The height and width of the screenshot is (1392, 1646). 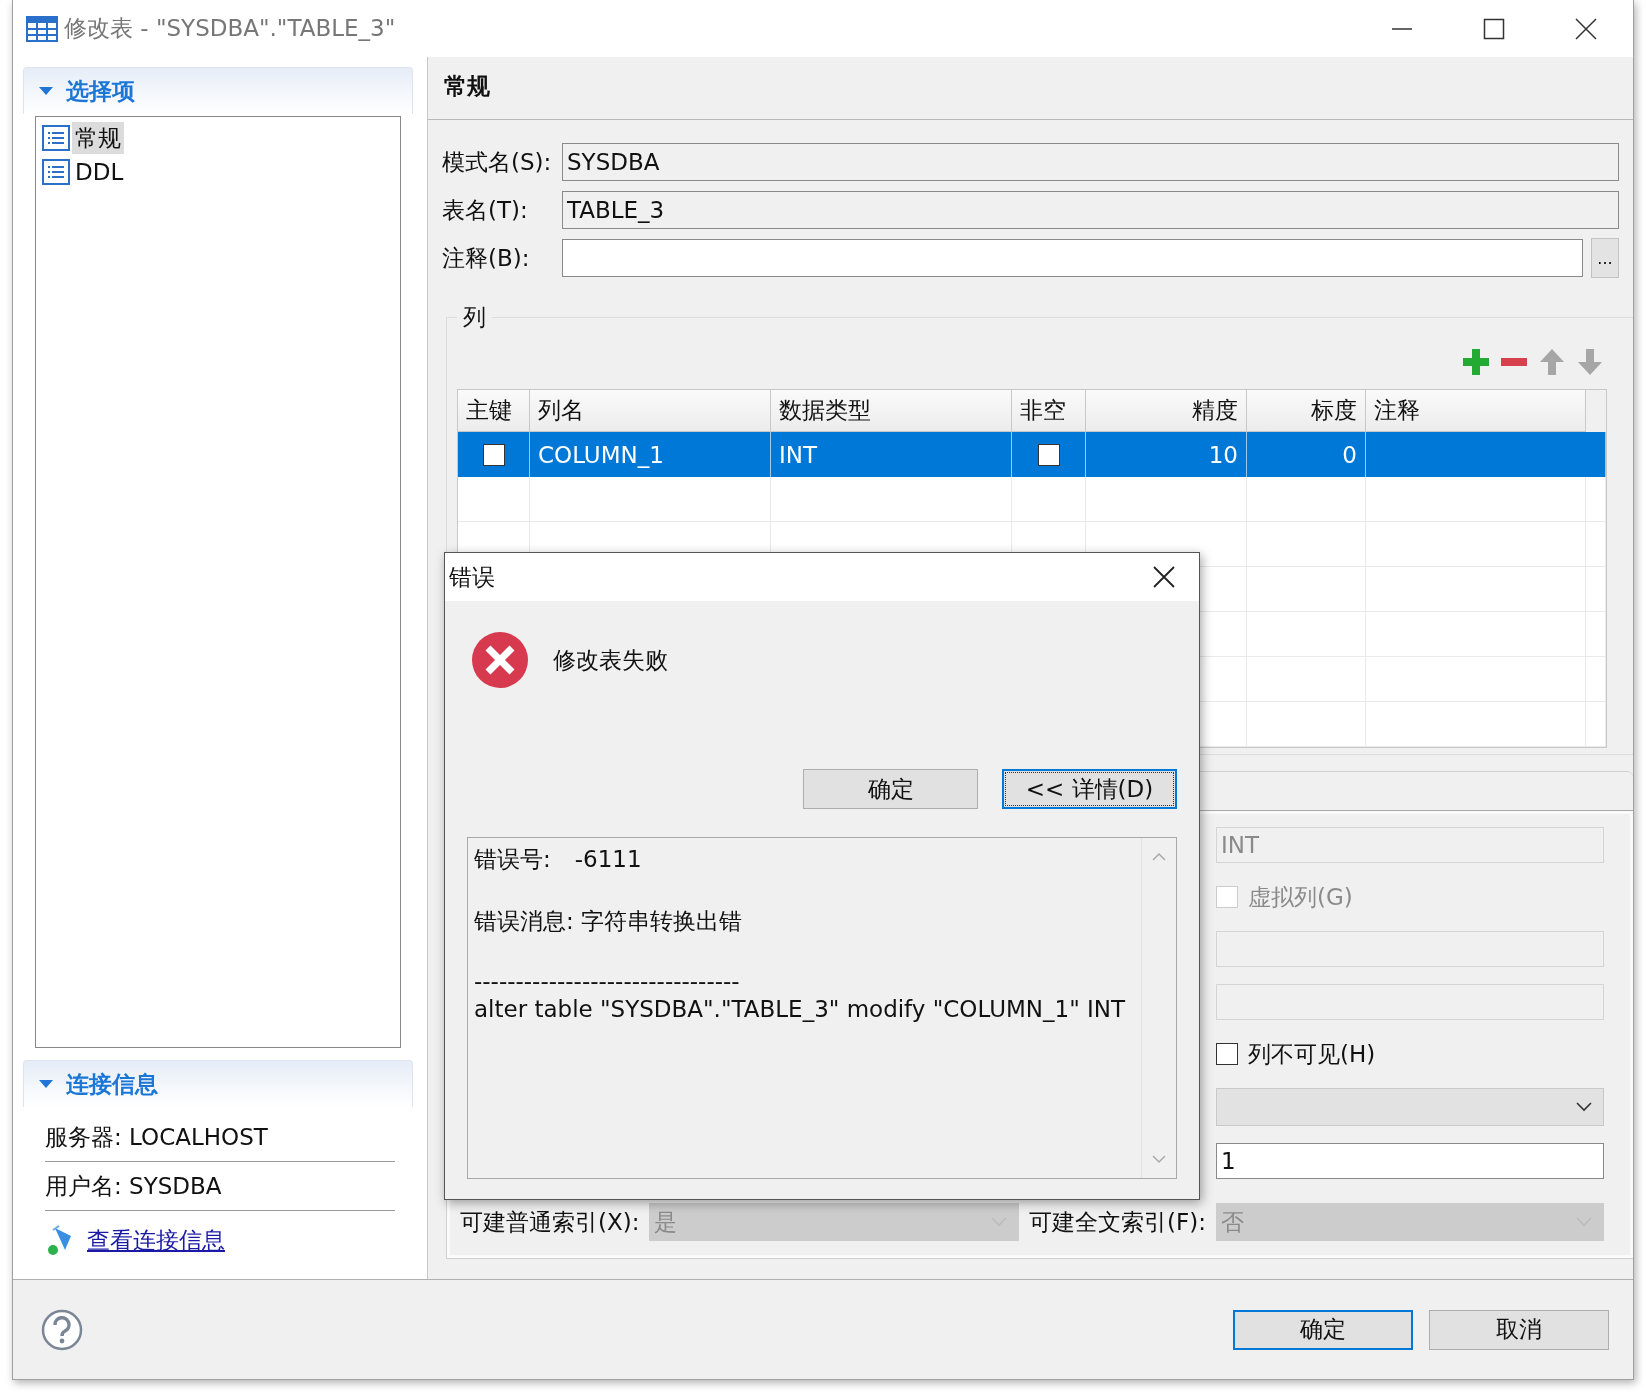 I want to click on column-header: 精度, so click(x=1166, y=411).